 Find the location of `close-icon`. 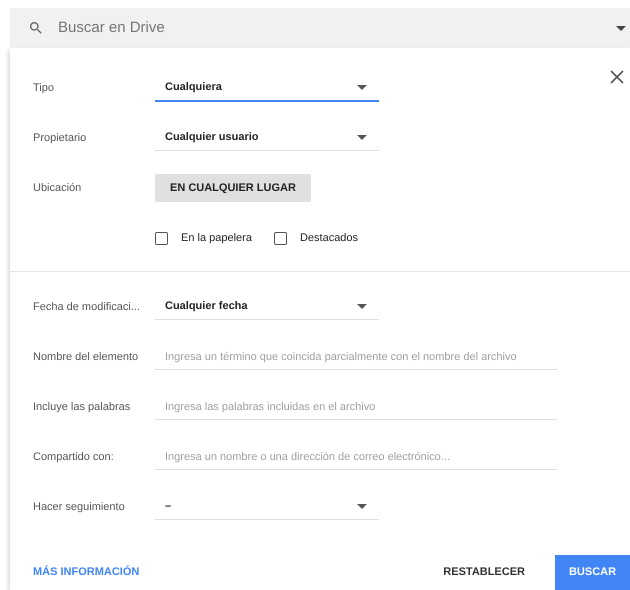

close-icon is located at coordinates (617, 77).